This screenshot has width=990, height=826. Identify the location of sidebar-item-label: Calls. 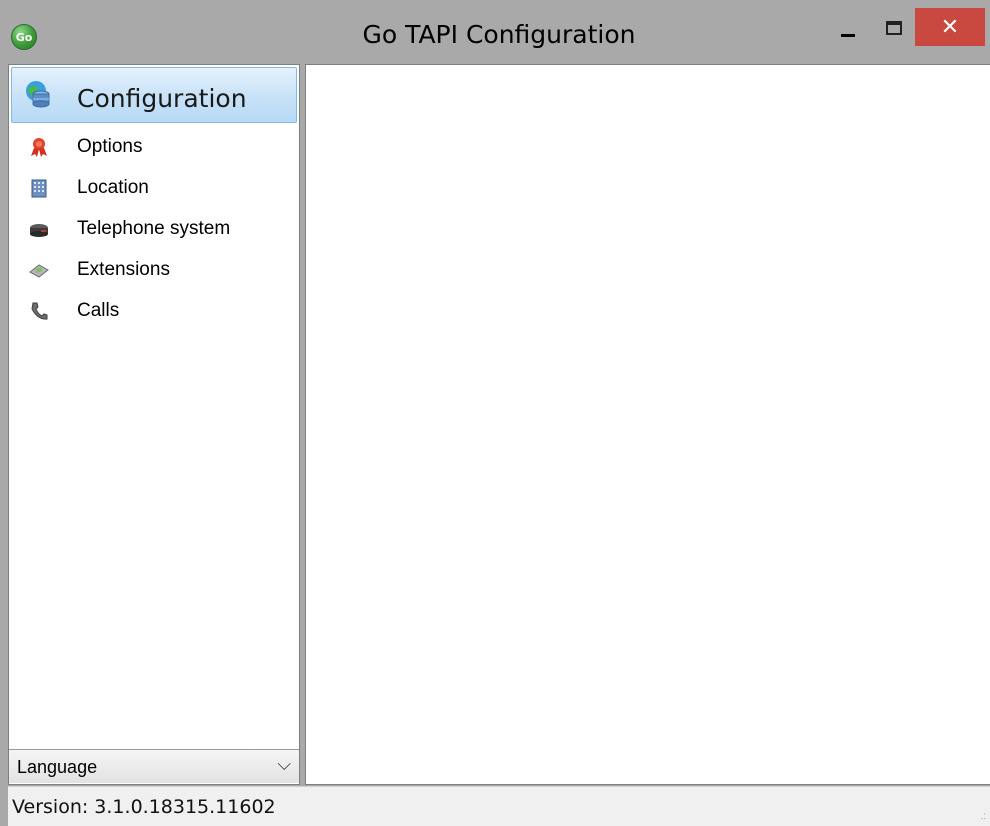
(98, 310).